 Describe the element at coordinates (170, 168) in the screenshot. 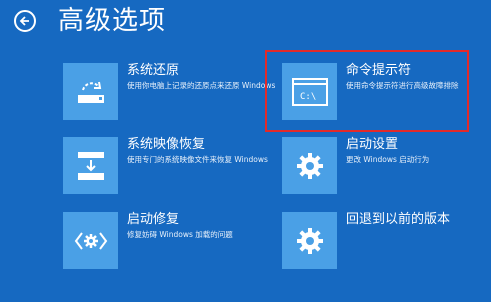

I see `option-system-image-recovery: 系统映像恢复 使用专门的系统映像文件来恢复 Windows` at that location.